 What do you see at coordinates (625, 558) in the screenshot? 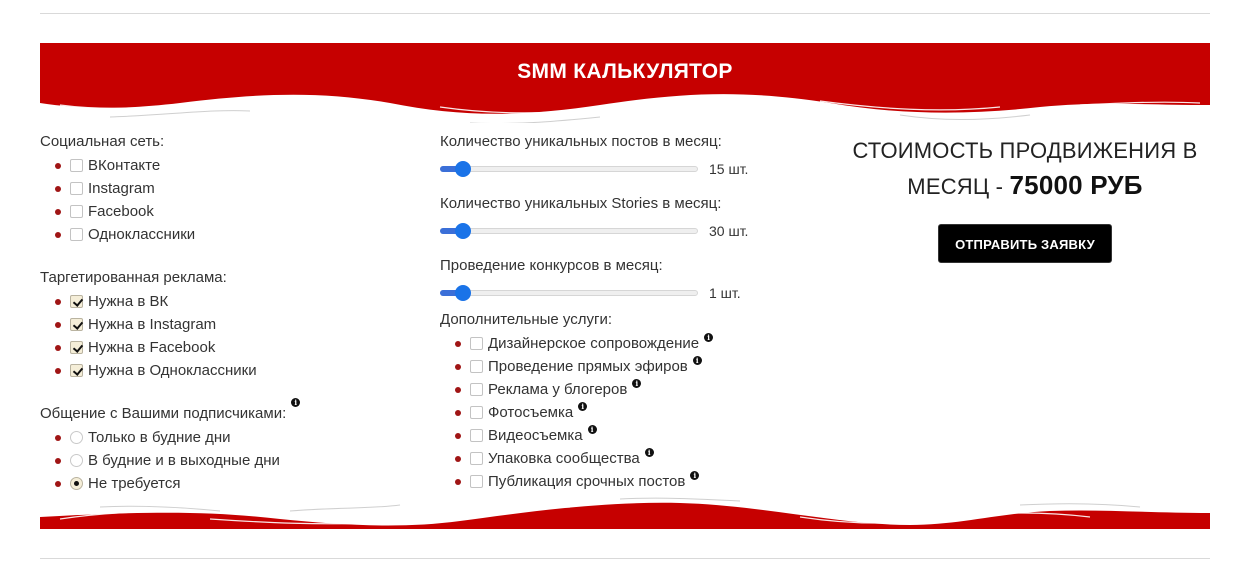
I see `bottom-divider` at bounding box center [625, 558].